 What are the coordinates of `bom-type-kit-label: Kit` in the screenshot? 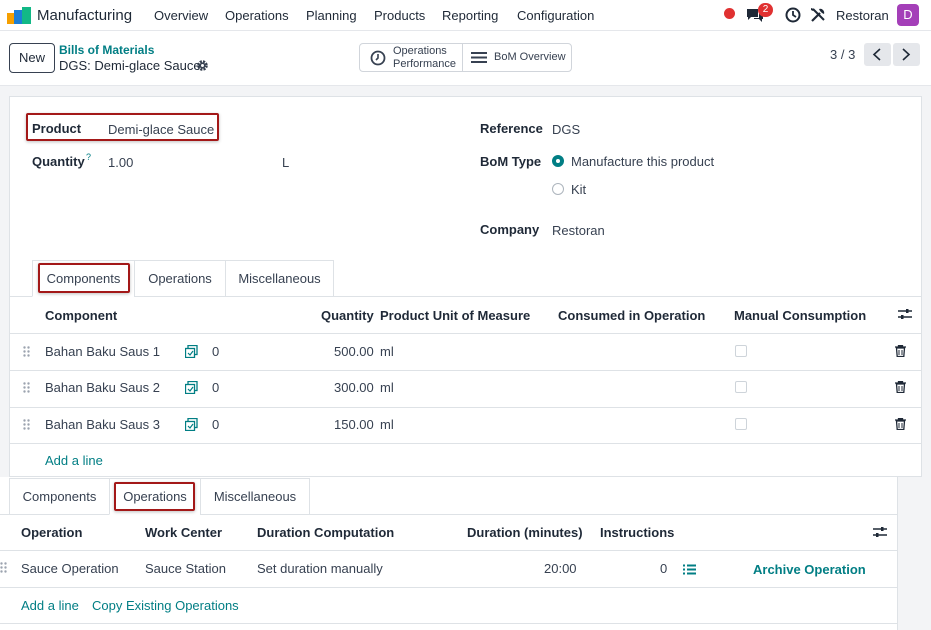 It's located at (578, 189).